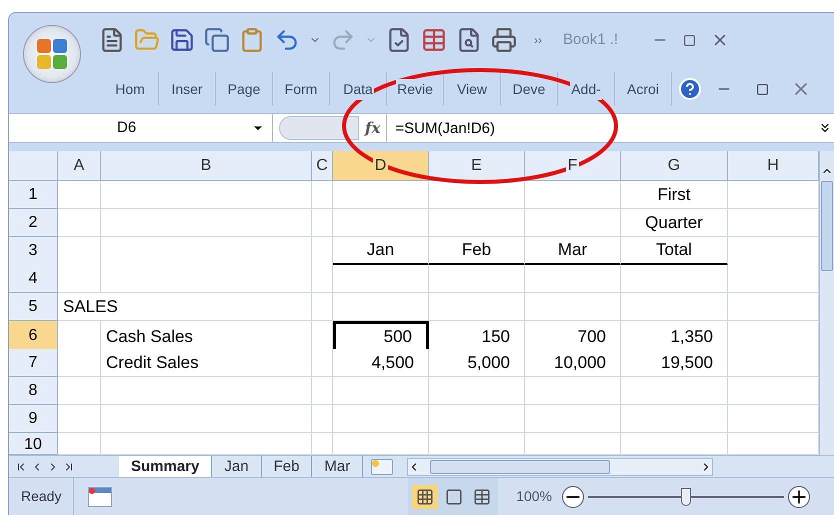 The height and width of the screenshot is (515, 834). What do you see at coordinates (322, 166) in the screenshot?
I see `column-header: C` at bounding box center [322, 166].